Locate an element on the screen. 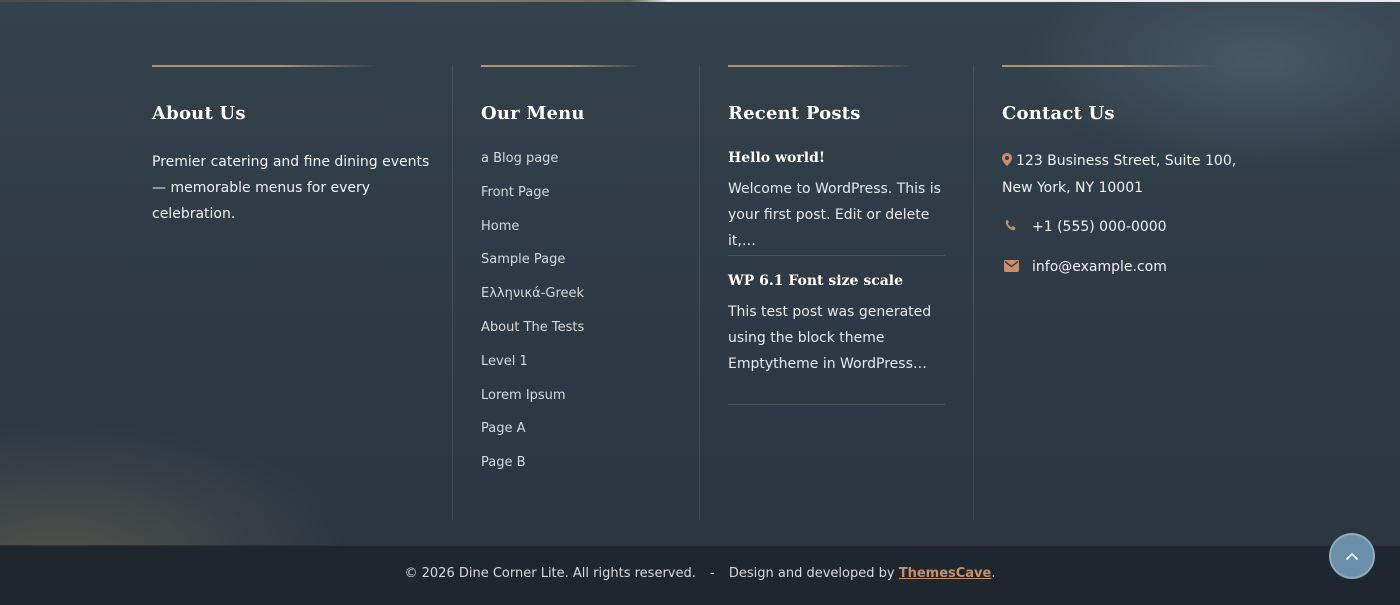 This screenshot has height=605, width=1400. menu-item: Ελληνικά-Greek is located at coordinates (532, 301).